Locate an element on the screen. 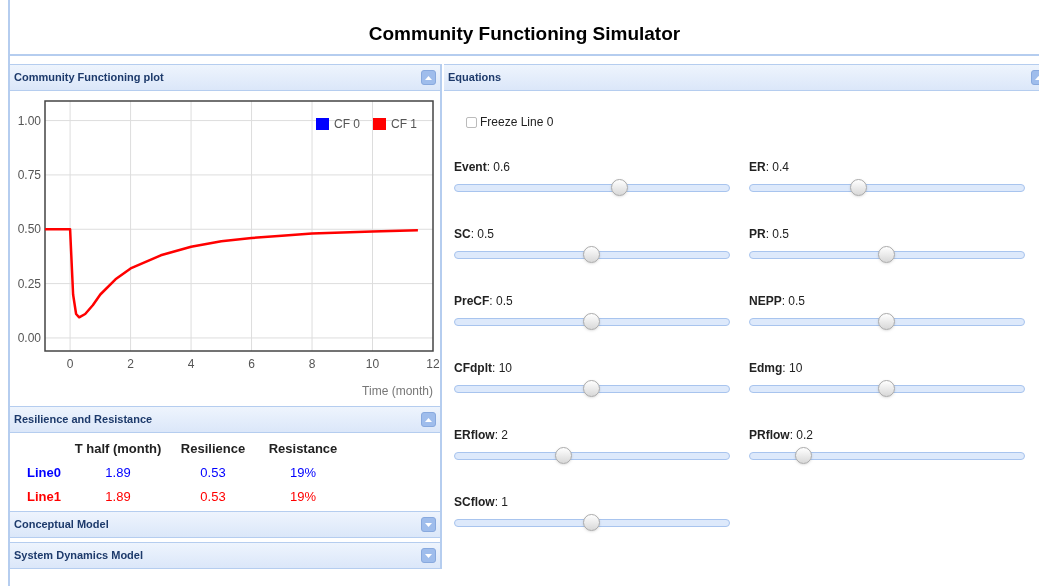 Image resolution: width=1039 pixels, height=586 pixels. slider-label: Event: 0.6 is located at coordinates (483, 166).